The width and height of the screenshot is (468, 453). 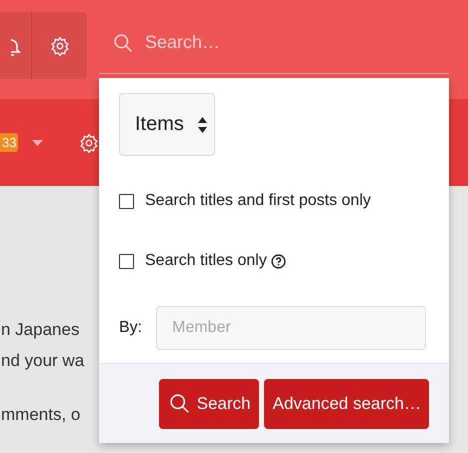 What do you see at coordinates (130, 328) in the screenshot?
I see `by-label: By:` at bounding box center [130, 328].